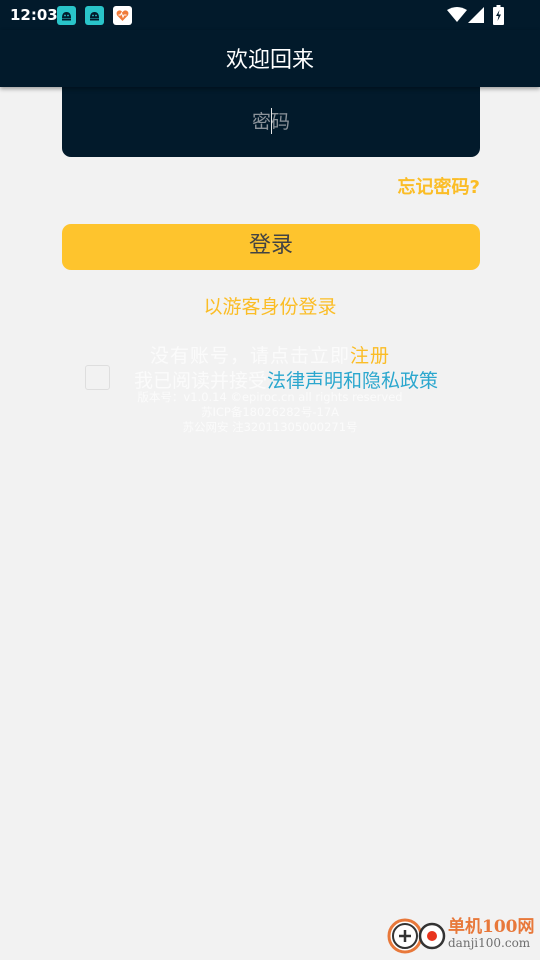 The height and width of the screenshot is (960, 540). Describe the element at coordinates (416, 936) in the screenshot. I see `watermark-logo-icon` at that location.